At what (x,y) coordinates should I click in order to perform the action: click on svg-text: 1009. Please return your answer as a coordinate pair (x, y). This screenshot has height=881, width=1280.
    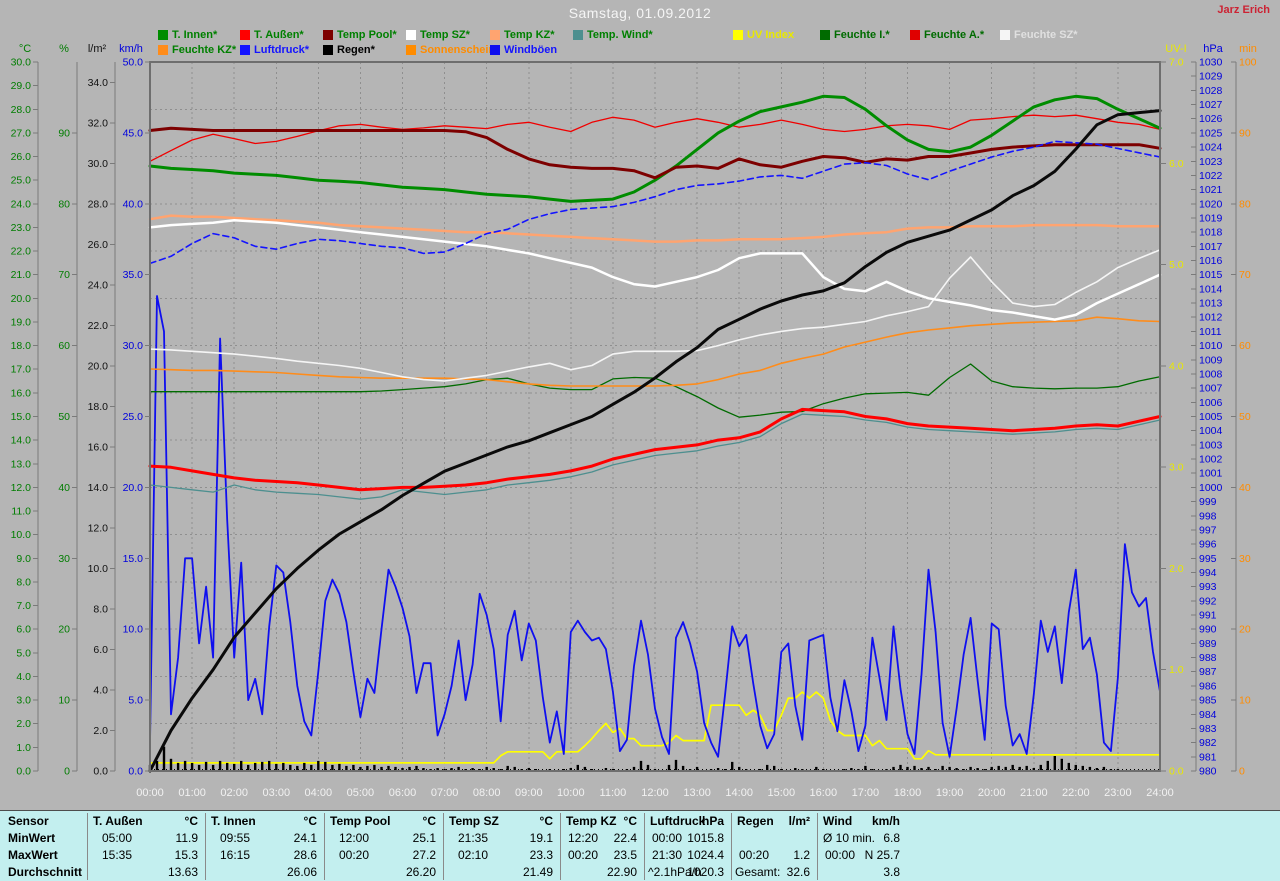
    Looking at the image, I should click on (1211, 360).